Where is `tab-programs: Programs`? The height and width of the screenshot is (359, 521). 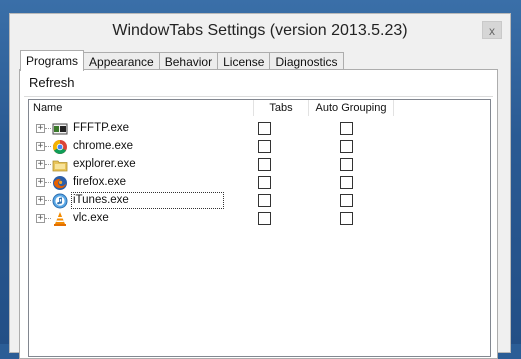 tab-programs: Programs is located at coordinates (52, 60).